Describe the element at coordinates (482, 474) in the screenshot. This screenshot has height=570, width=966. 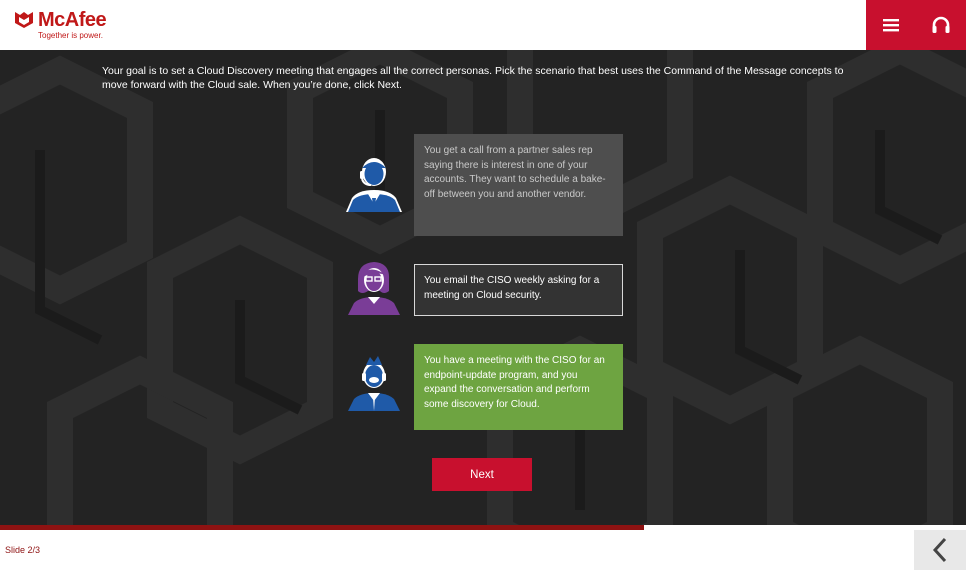
I see `next-button: Next` at that location.